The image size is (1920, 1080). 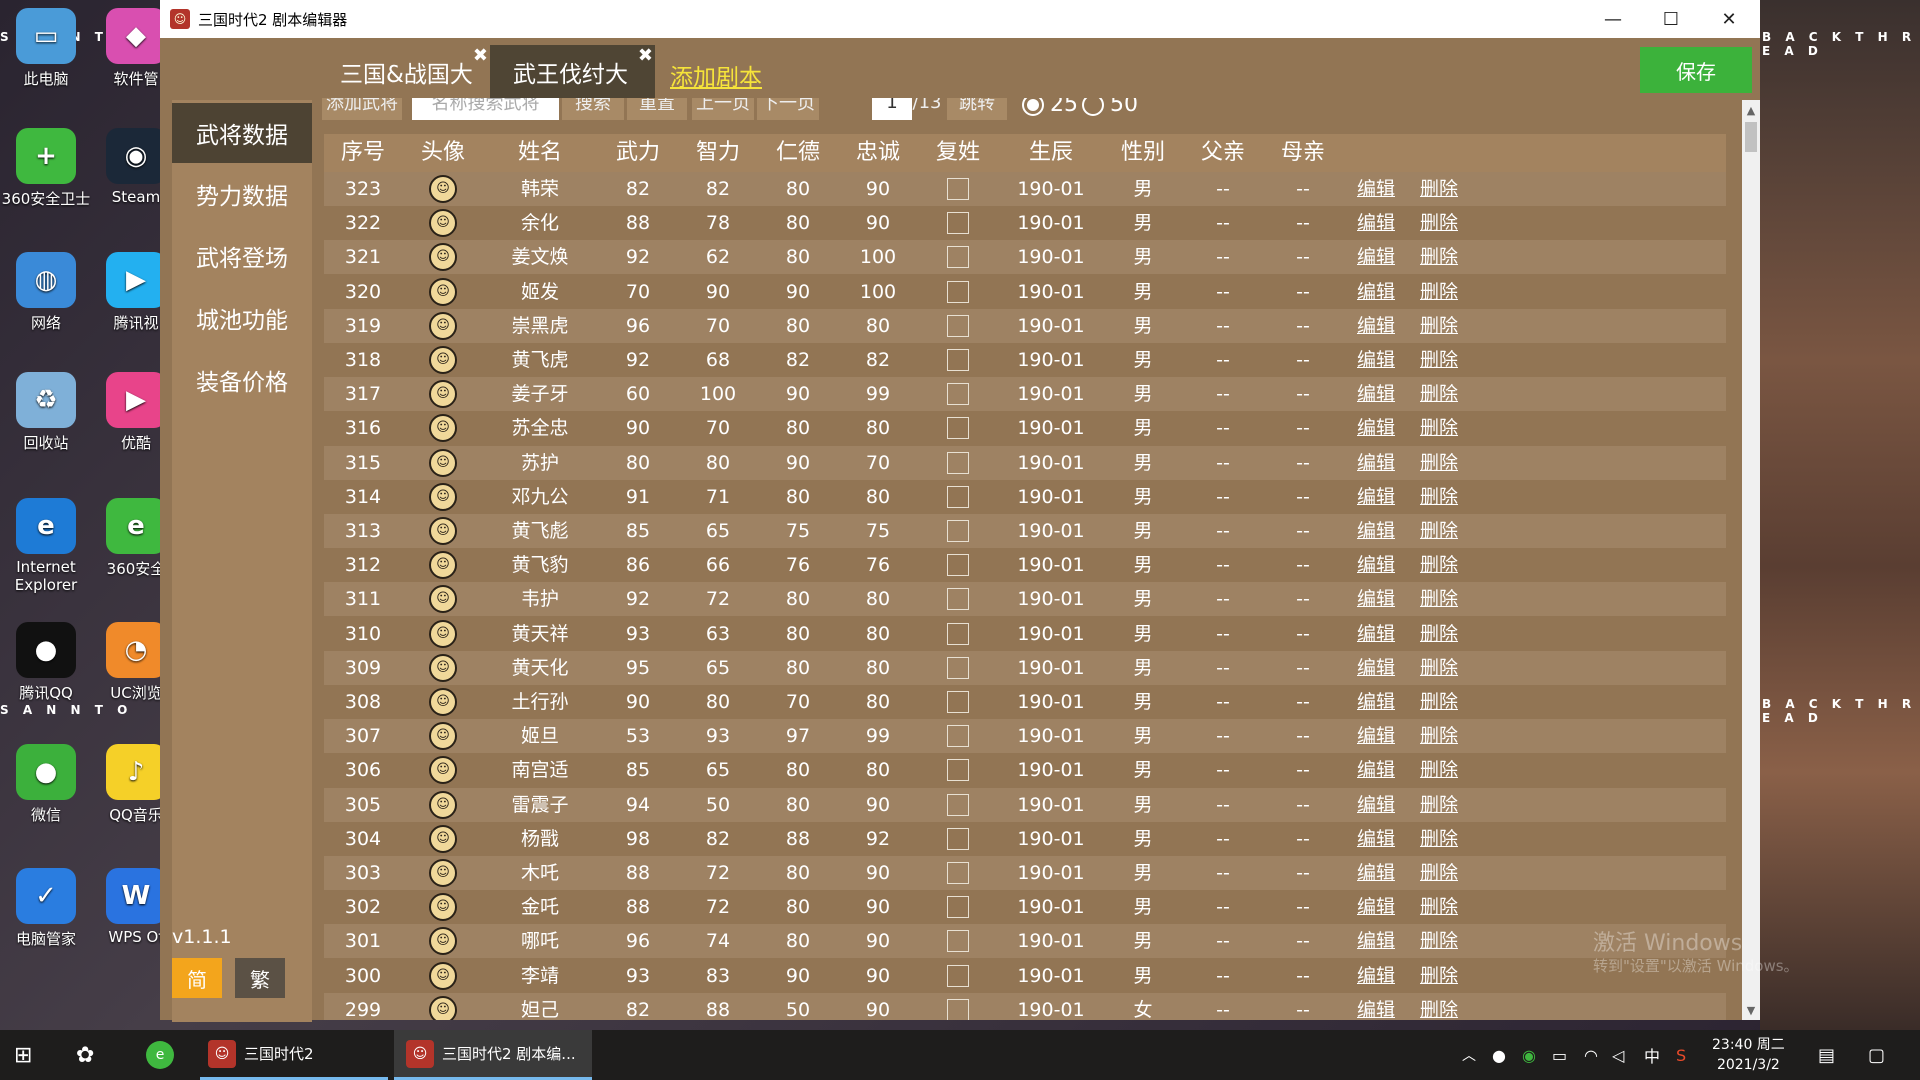 What do you see at coordinates (1559, 1055) in the screenshot?
I see `battery-icon: ▭` at bounding box center [1559, 1055].